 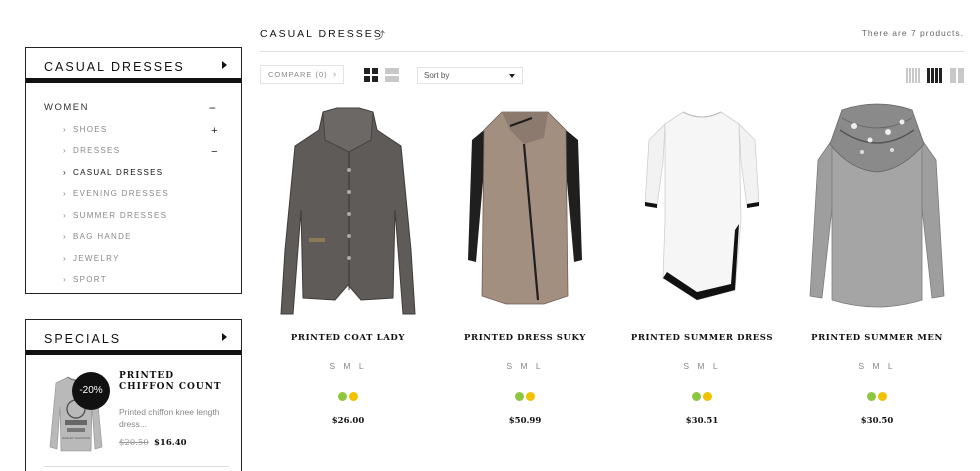 I want to click on category-block-header: CASUAL DRESSES, so click(x=133, y=65).